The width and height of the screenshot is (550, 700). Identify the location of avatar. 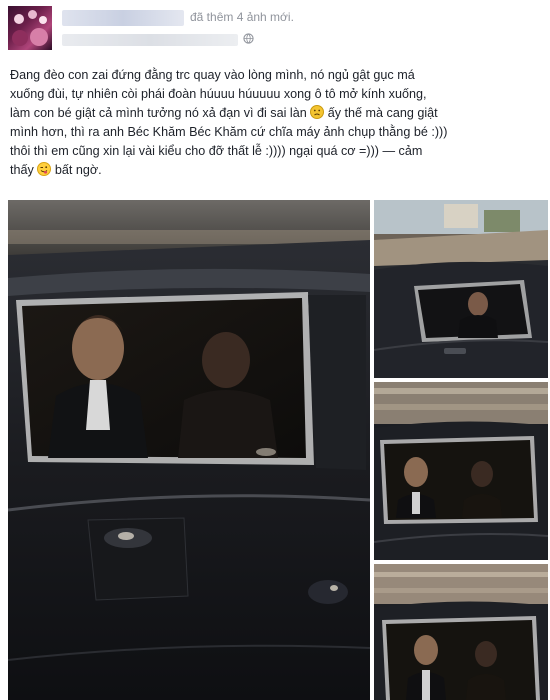
(30, 28).